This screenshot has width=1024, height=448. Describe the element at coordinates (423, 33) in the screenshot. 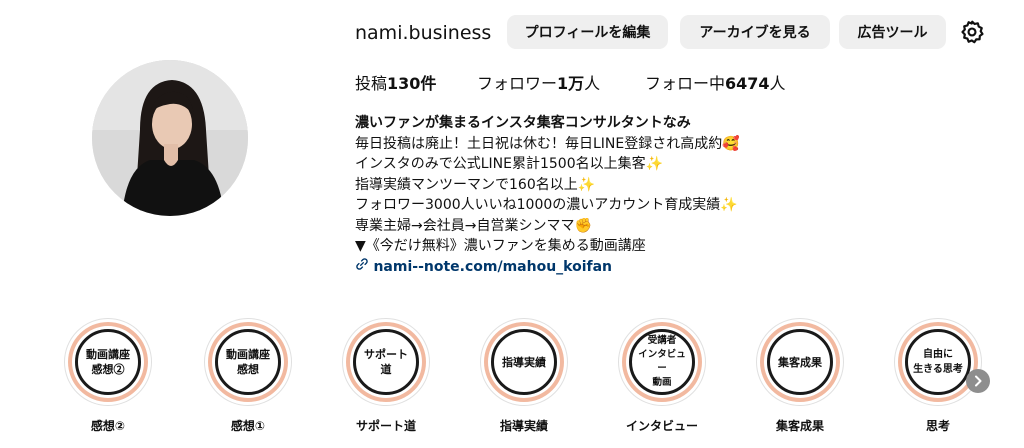

I see `username: nami.business` at that location.